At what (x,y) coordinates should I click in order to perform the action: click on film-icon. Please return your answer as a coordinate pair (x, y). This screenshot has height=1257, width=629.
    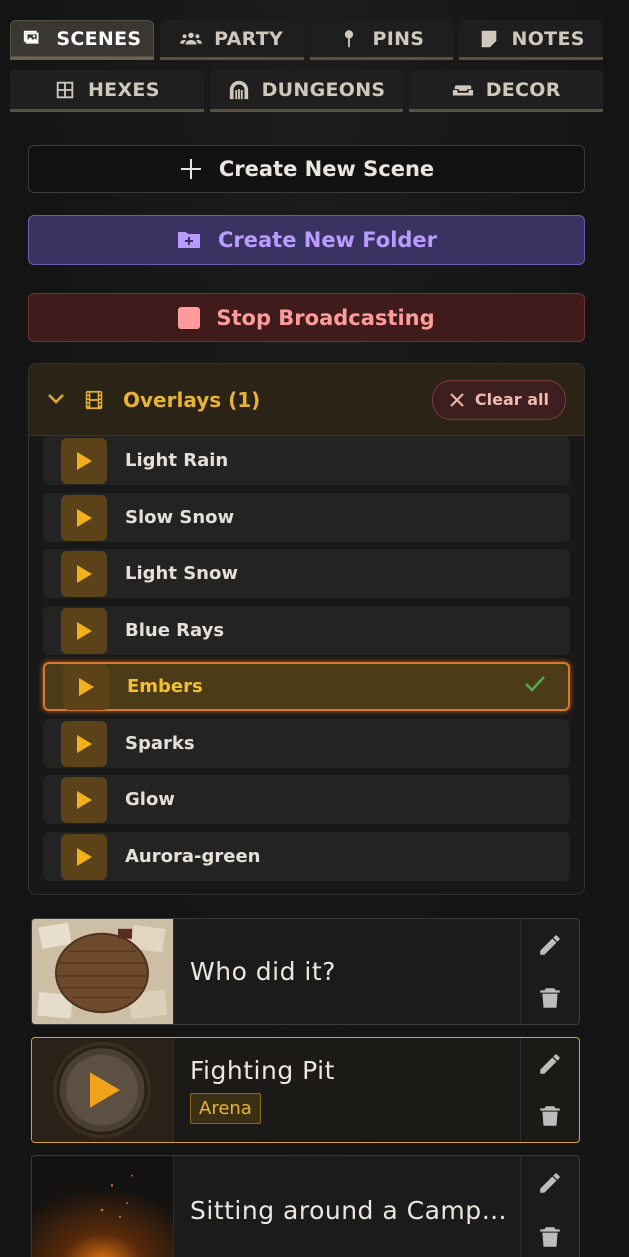
    Looking at the image, I should click on (94, 399).